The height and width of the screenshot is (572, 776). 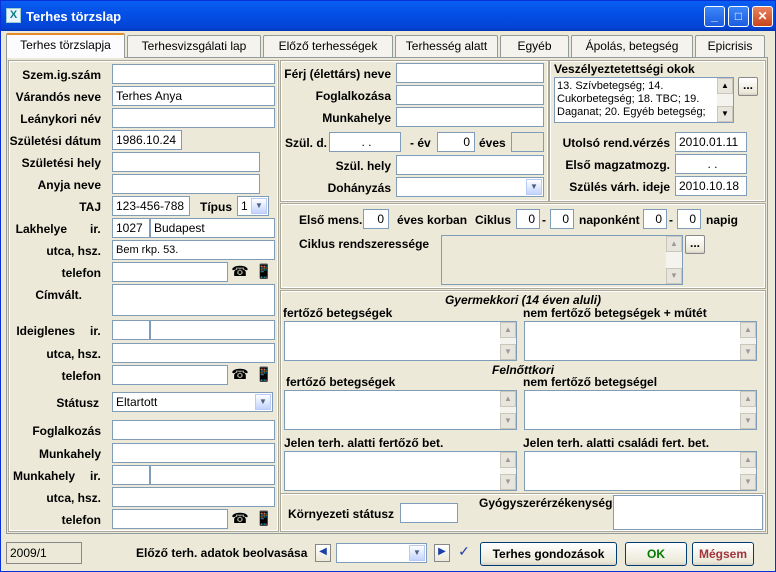 I want to click on next-arrow-icon: ▶, so click(x=442, y=553).